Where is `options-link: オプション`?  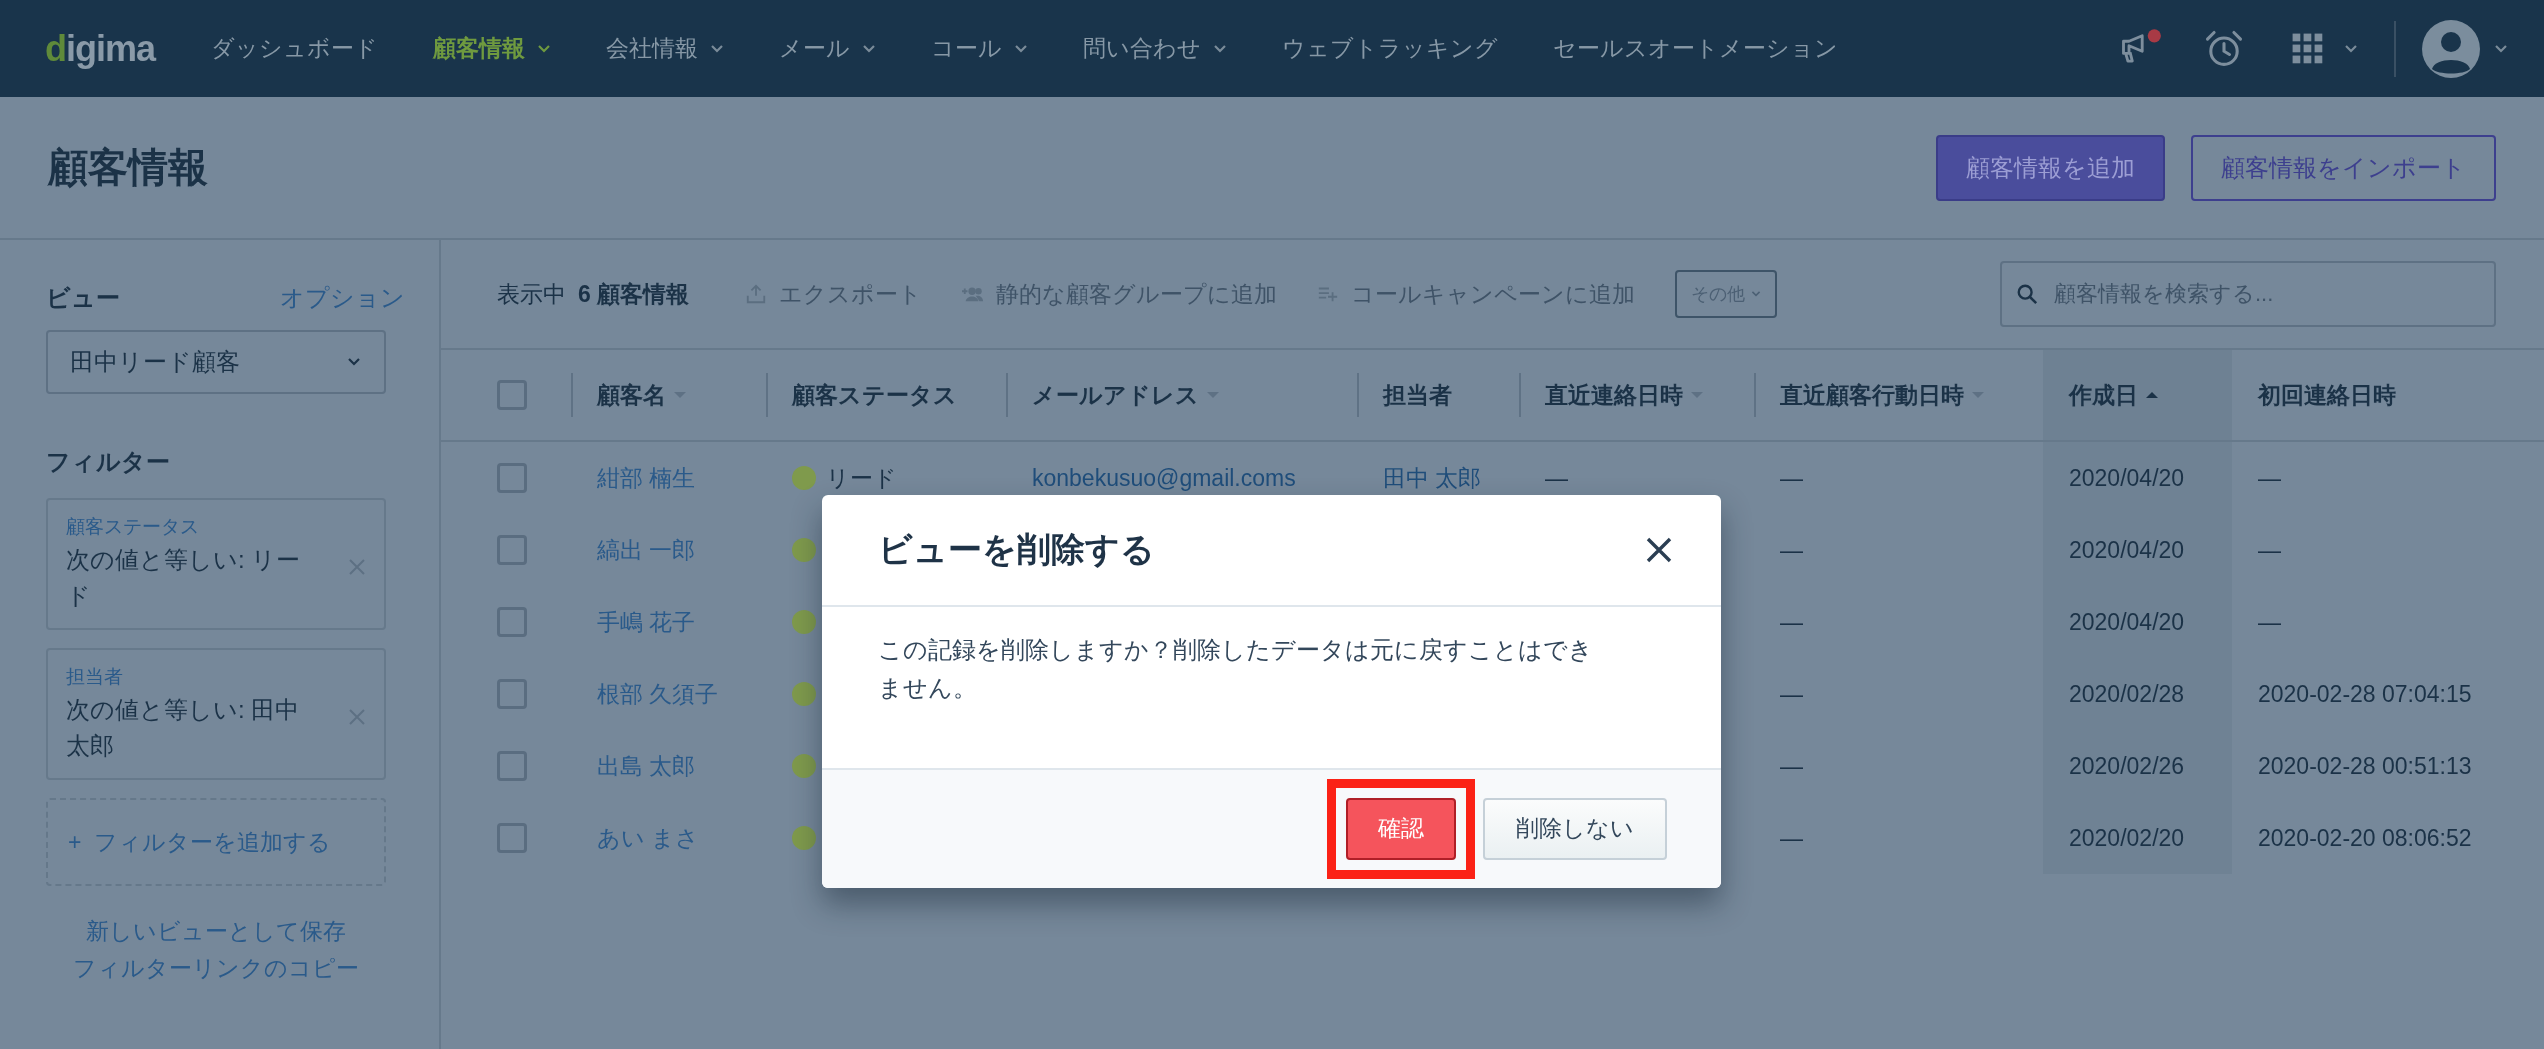 options-link: オプション is located at coordinates (342, 298).